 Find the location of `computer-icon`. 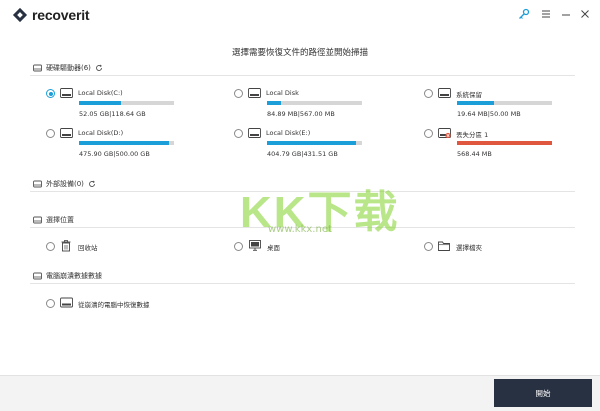

computer-icon is located at coordinates (37, 276).